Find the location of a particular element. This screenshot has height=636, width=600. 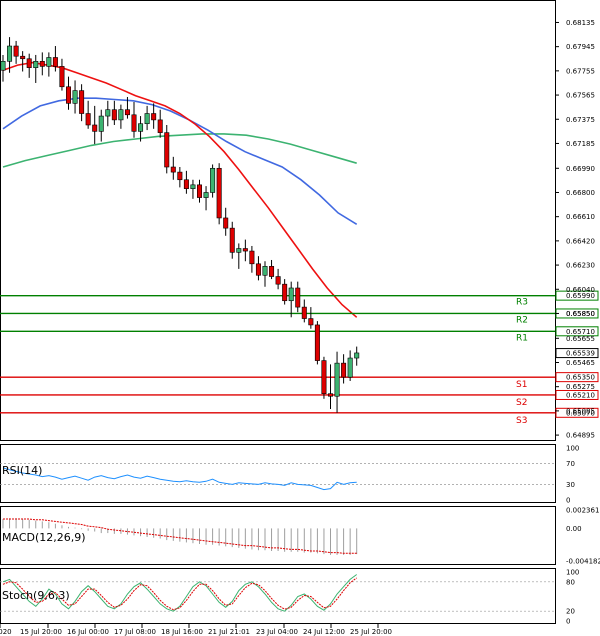

price-tick-label: 0.65655 is located at coordinates (580, 339).